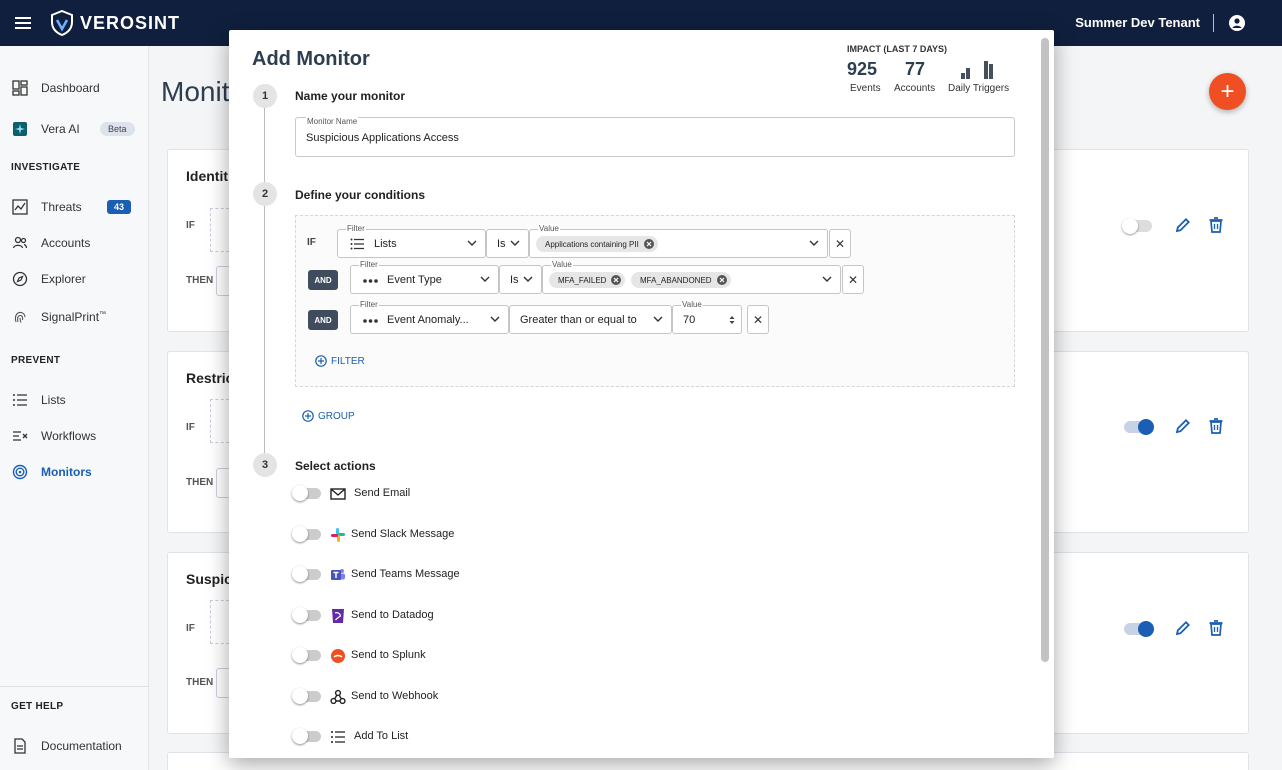 The image size is (1282, 770). I want to click on threats-count-badge: 43, so click(119, 207).